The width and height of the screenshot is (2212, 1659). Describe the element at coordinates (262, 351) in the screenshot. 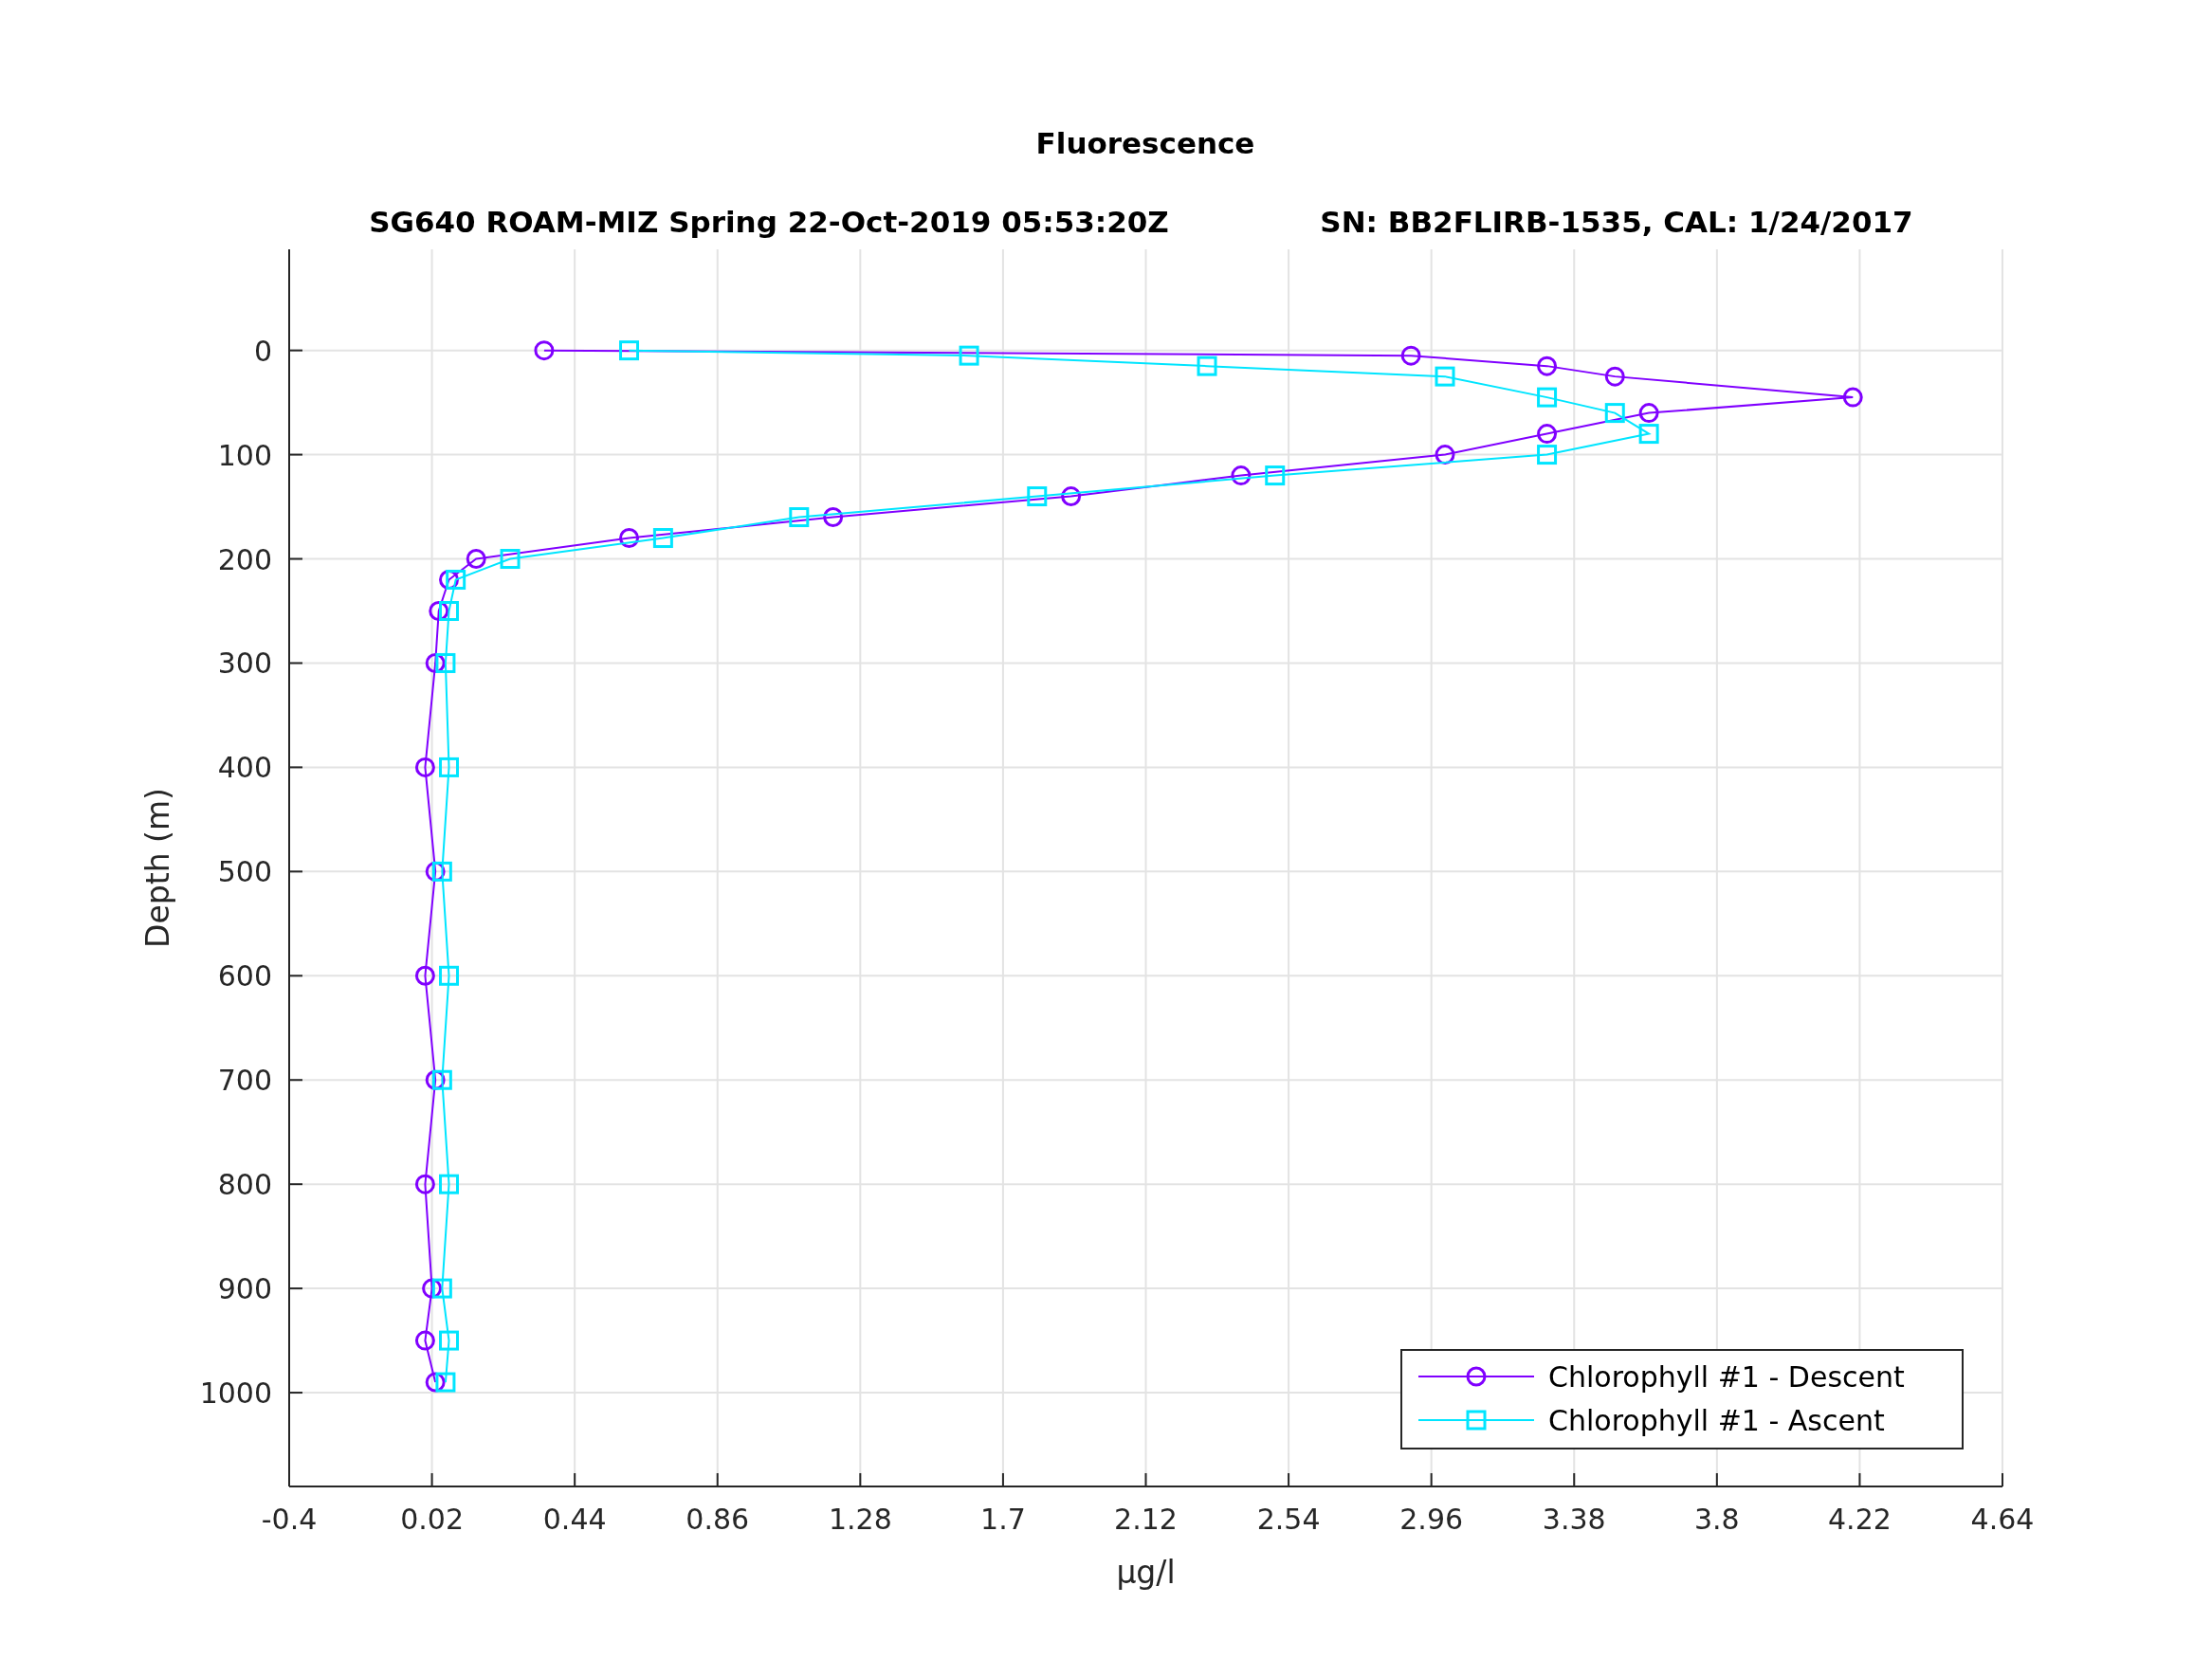

I see `tick-label: 0` at that location.